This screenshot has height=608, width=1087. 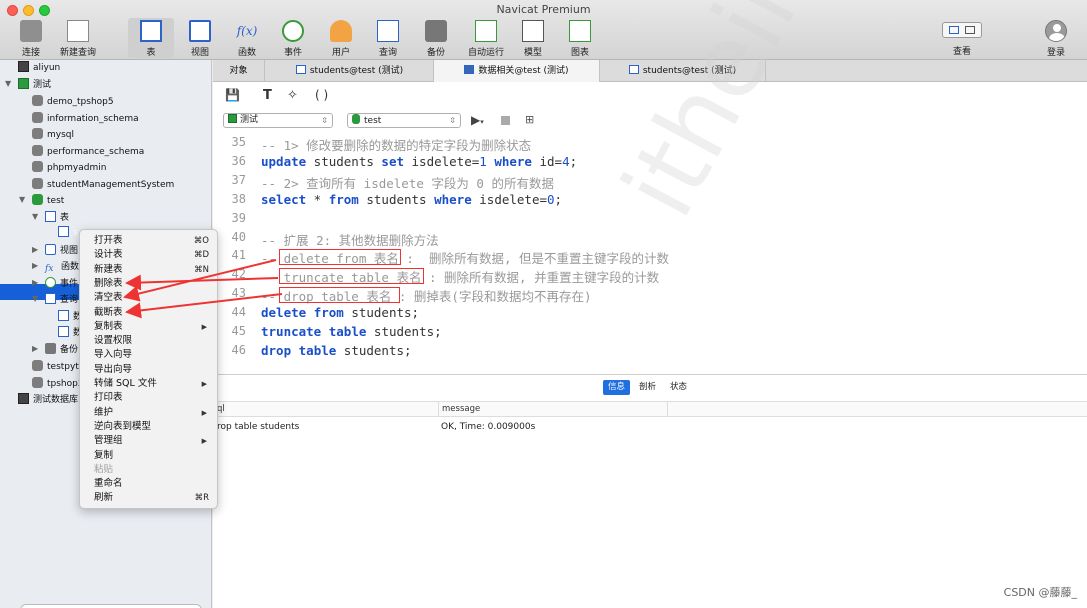 I want to click on line-number: 36, so click(x=238, y=160).